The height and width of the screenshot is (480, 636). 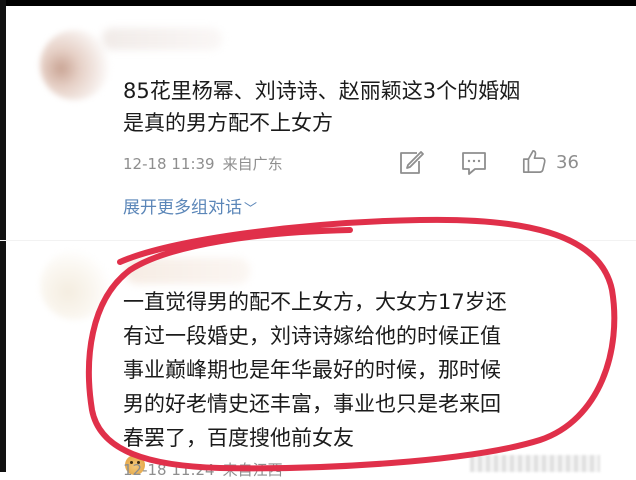 What do you see at coordinates (3, 236) in the screenshot?
I see `left-border` at bounding box center [3, 236].